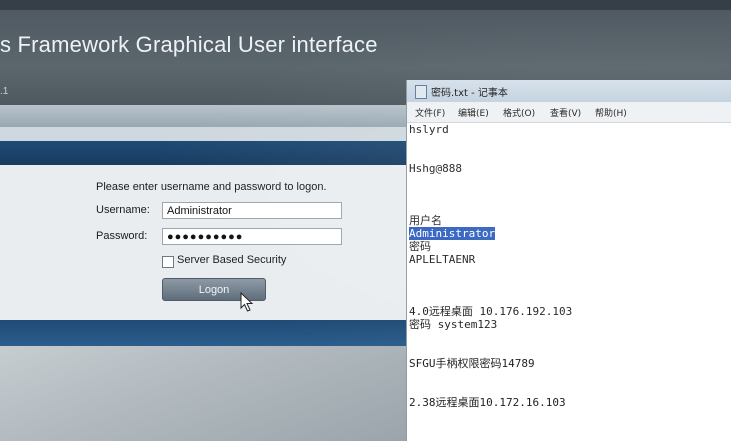 The image size is (731, 441). Describe the element at coordinates (430, 112) in the screenshot. I see `menu-file: 文件(F)` at that location.